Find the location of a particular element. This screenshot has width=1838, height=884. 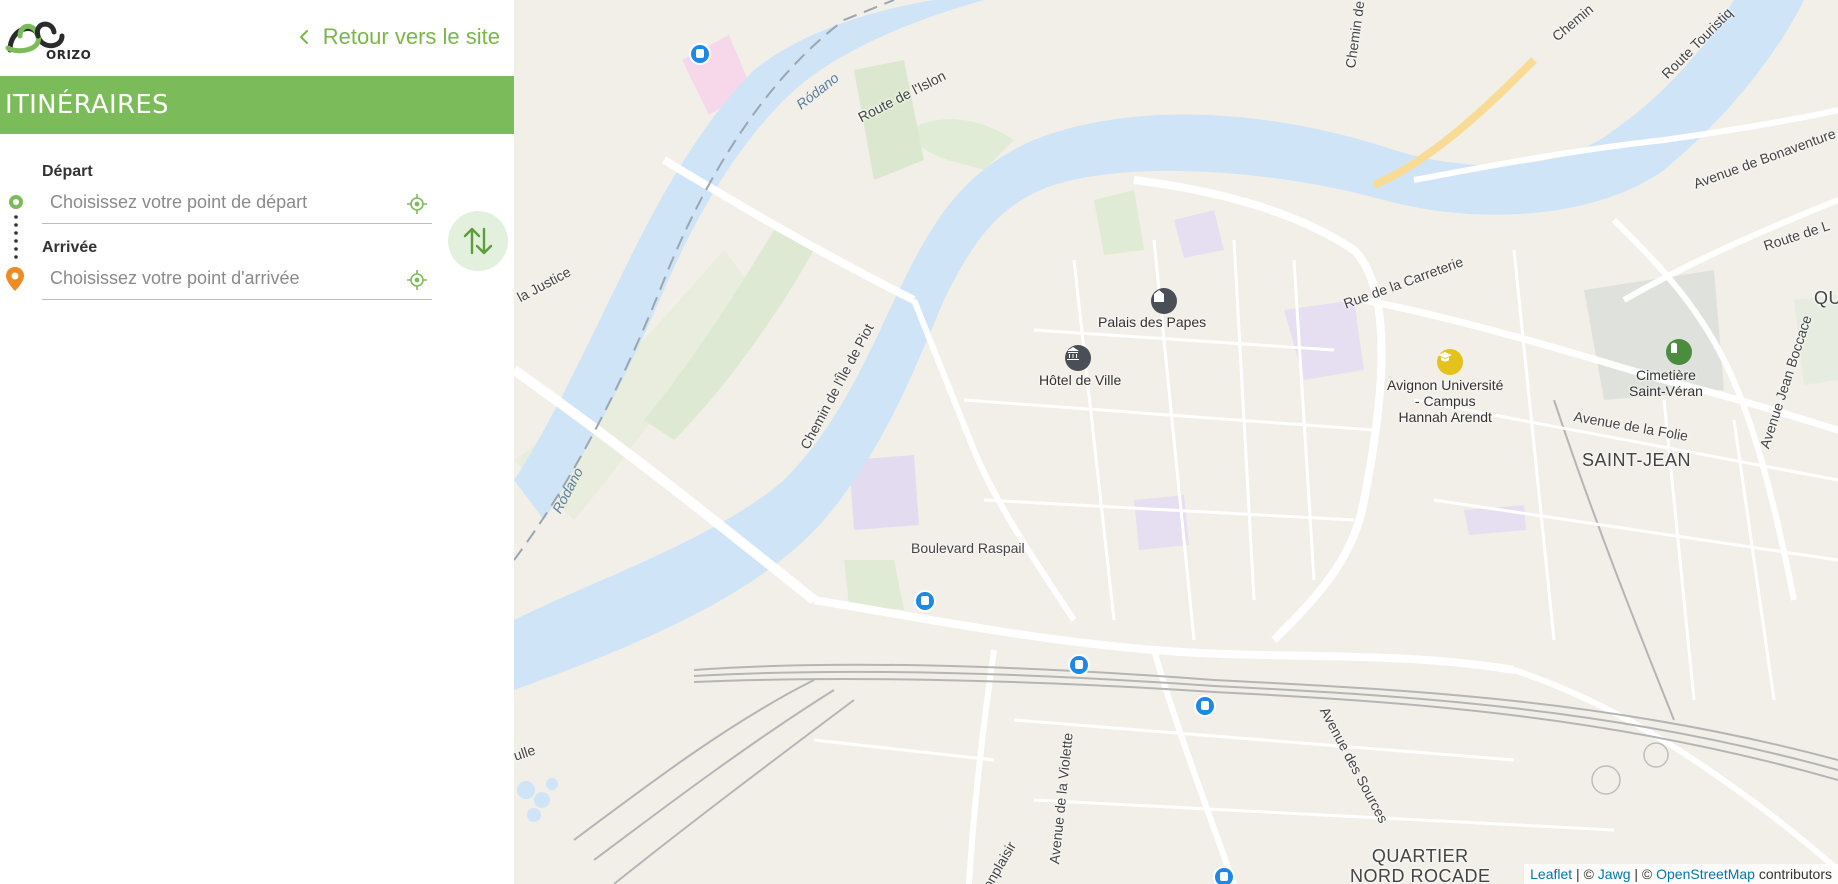

university-label-line2: - Campus is located at coordinates (1445, 401).